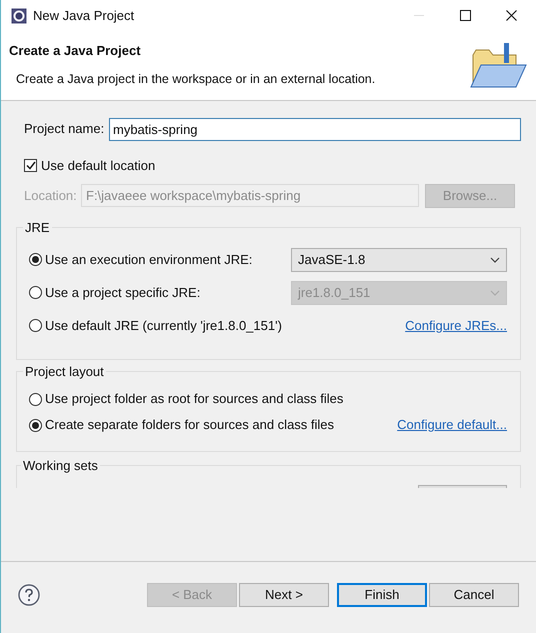 The image size is (536, 633). What do you see at coordinates (382, 595) in the screenshot?
I see `dialog-button: Finish` at bounding box center [382, 595].